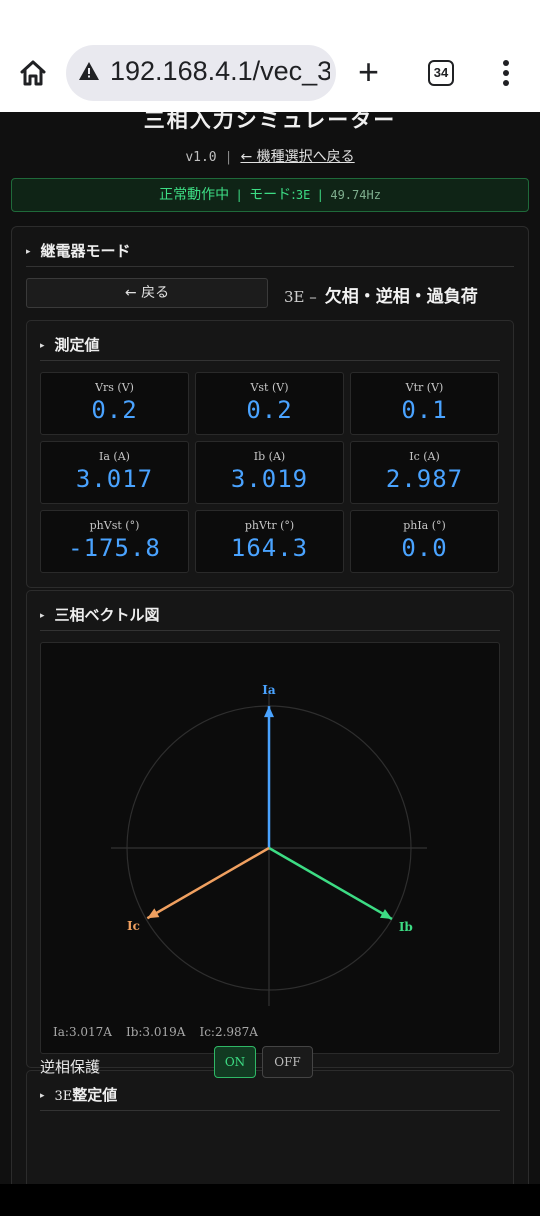 Image resolution: width=540 pixels, height=1216 pixels. I want to click on vector-readout: Ia:3.017A Ib:3.019A Ic:2.987A, so click(162, 1032).